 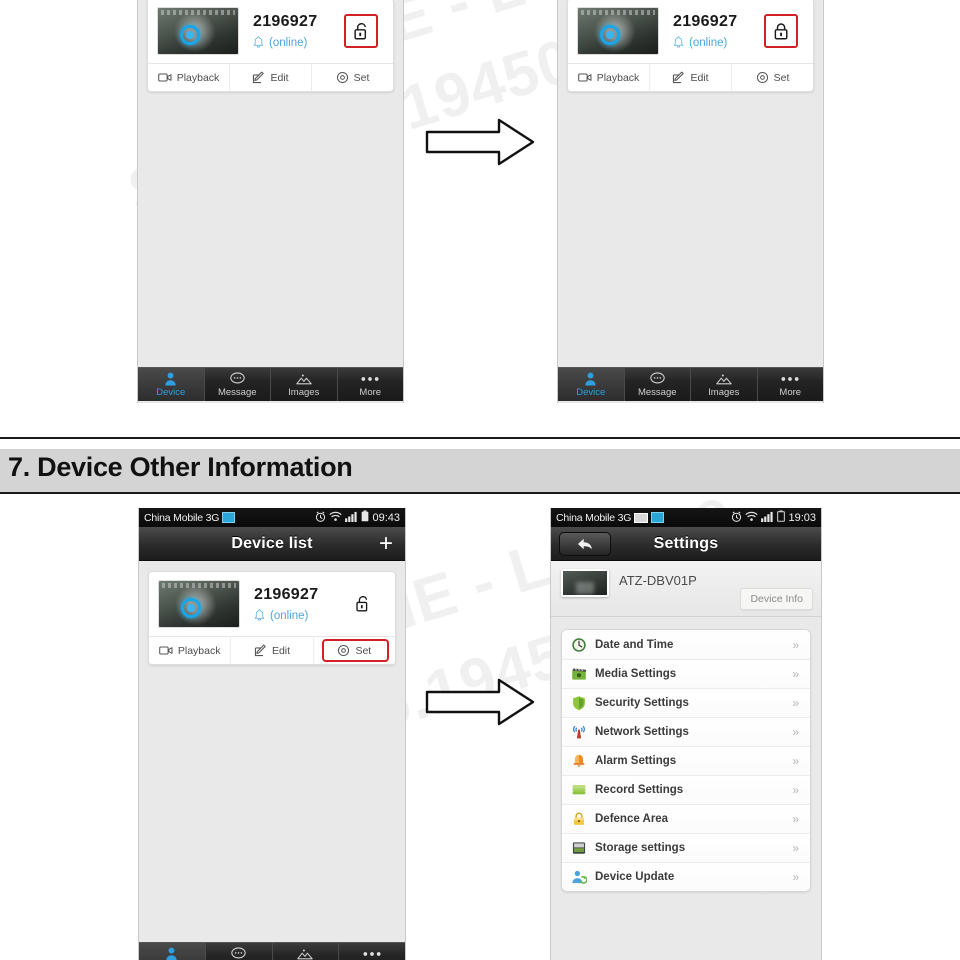 What do you see at coordinates (686, 876) in the screenshot?
I see `settings-row-device-update: Device Update »` at bounding box center [686, 876].